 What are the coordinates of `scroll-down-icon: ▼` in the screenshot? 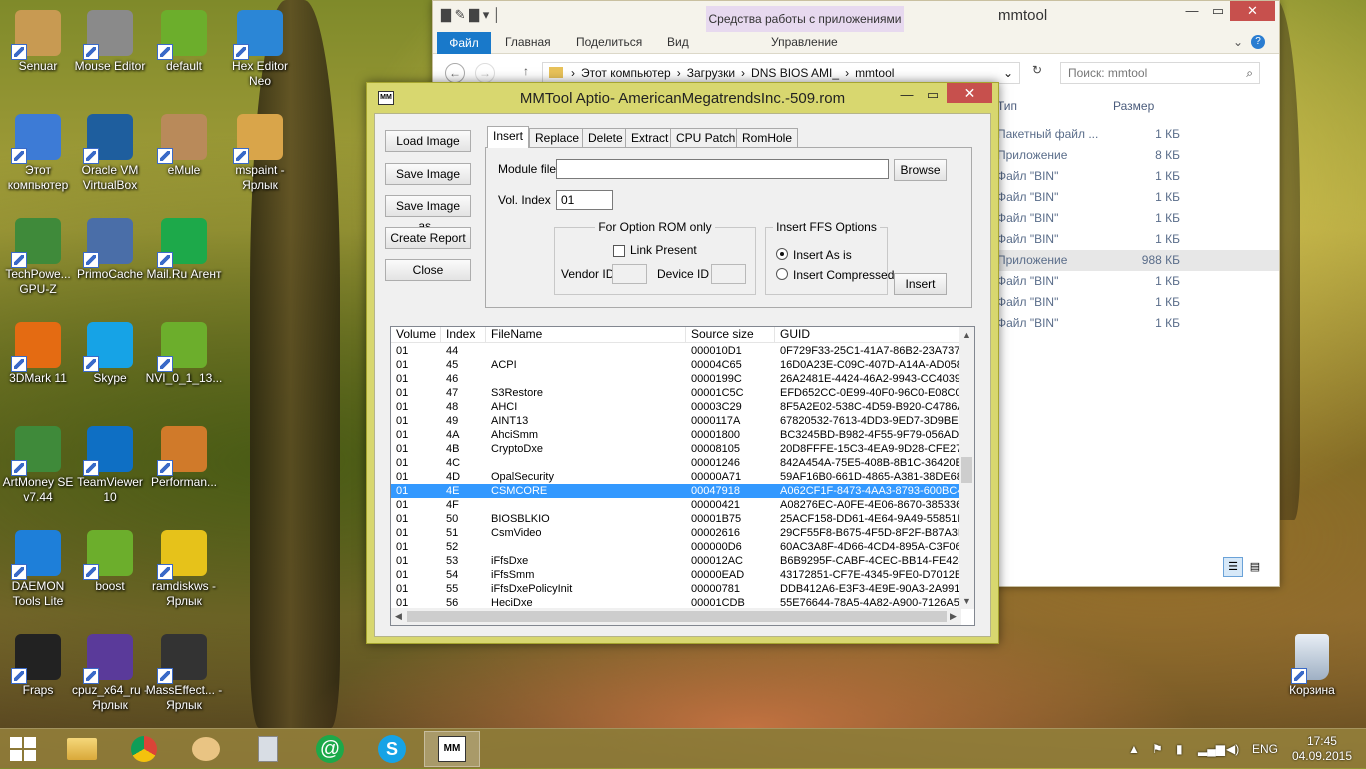 It's located at (966, 601).